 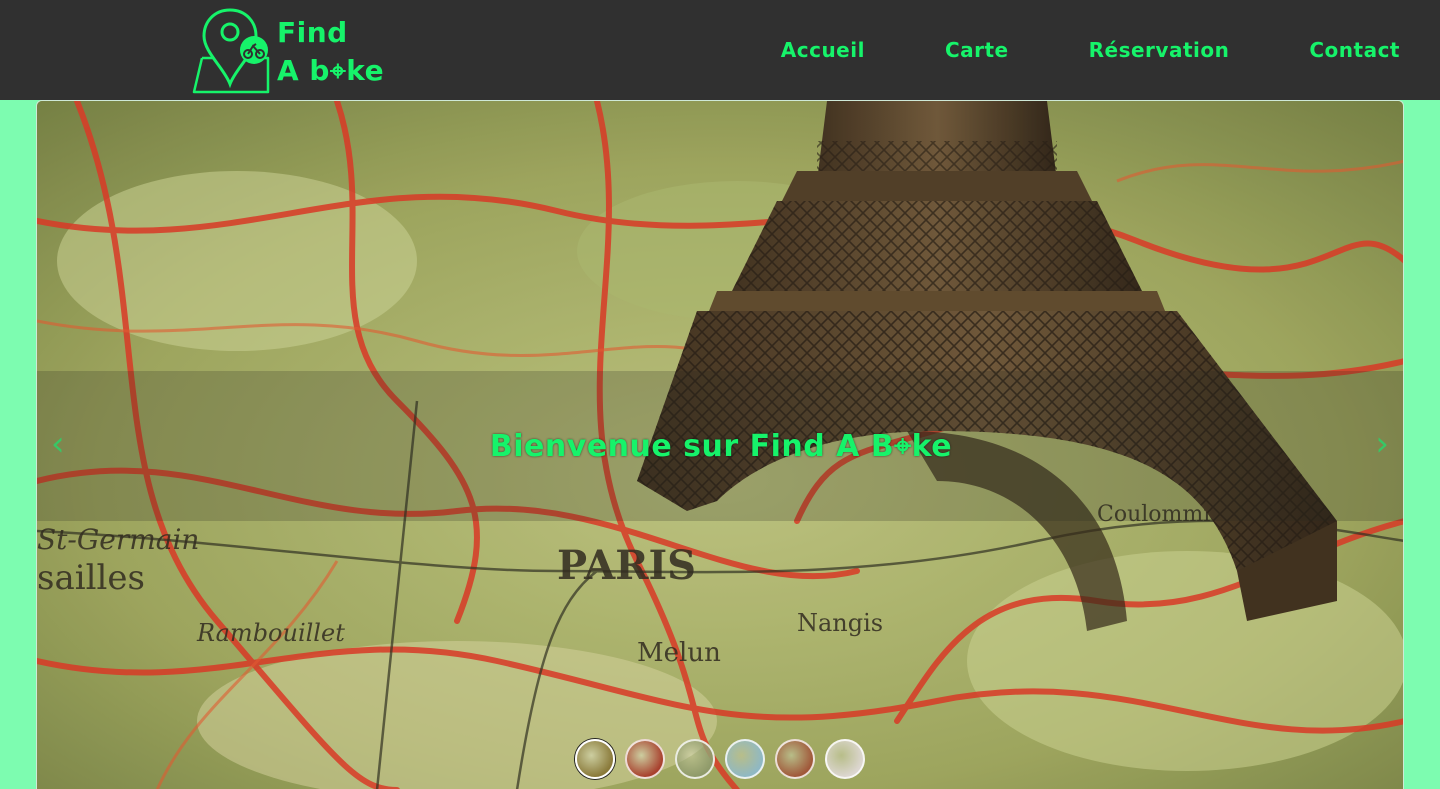 I want to click on nav-reservation: Réservation, so click(x=1159, y=50).